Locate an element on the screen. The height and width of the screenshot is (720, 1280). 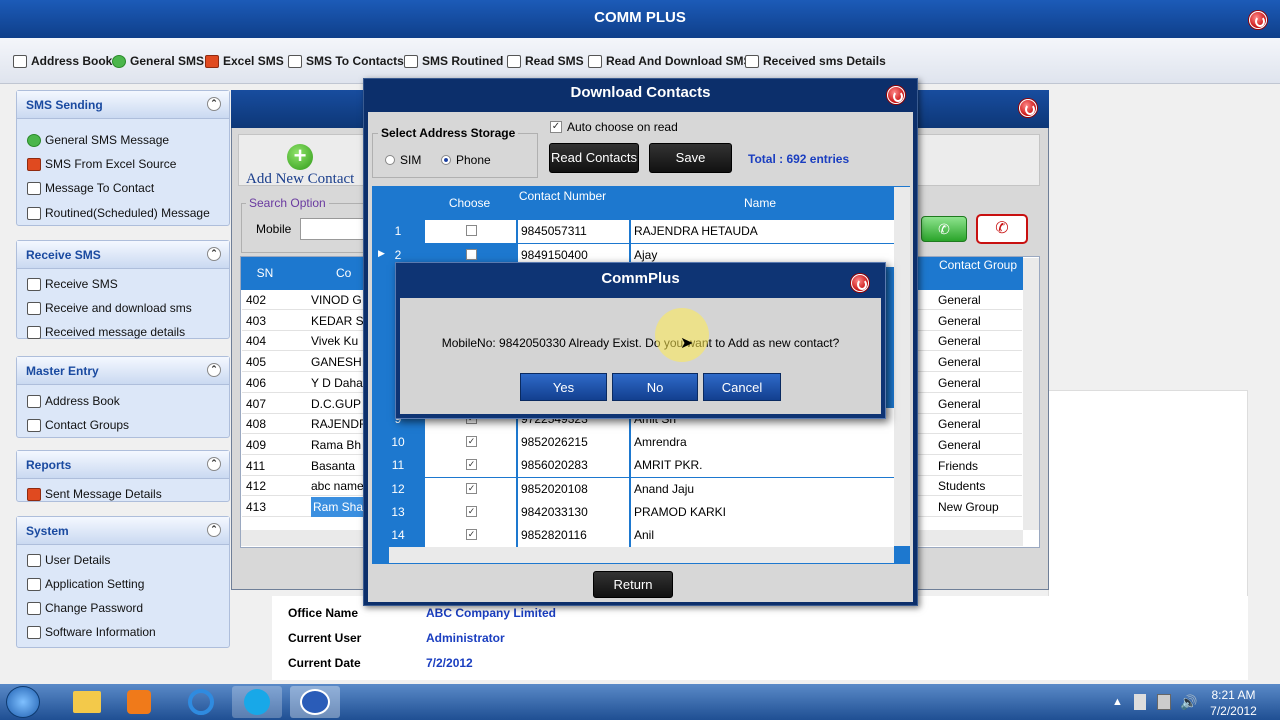
cell-sn: 402 is located at coordinates (256, 300).